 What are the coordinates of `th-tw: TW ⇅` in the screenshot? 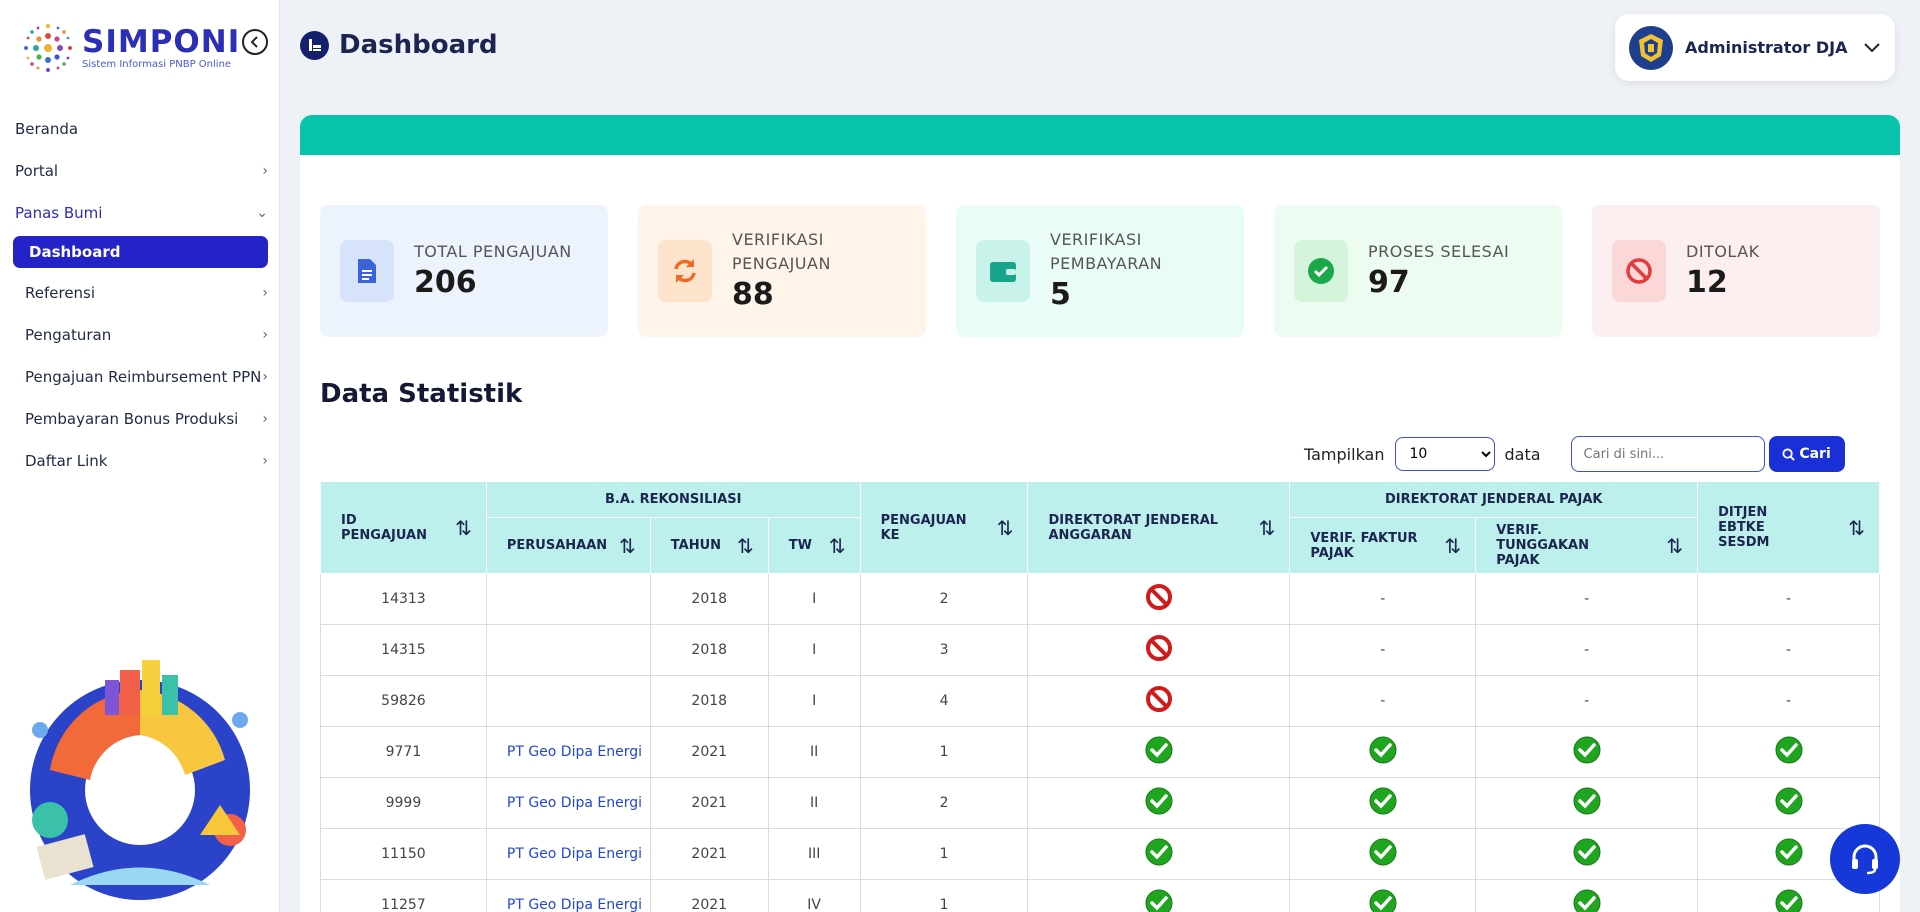 It's located at (814, 545).